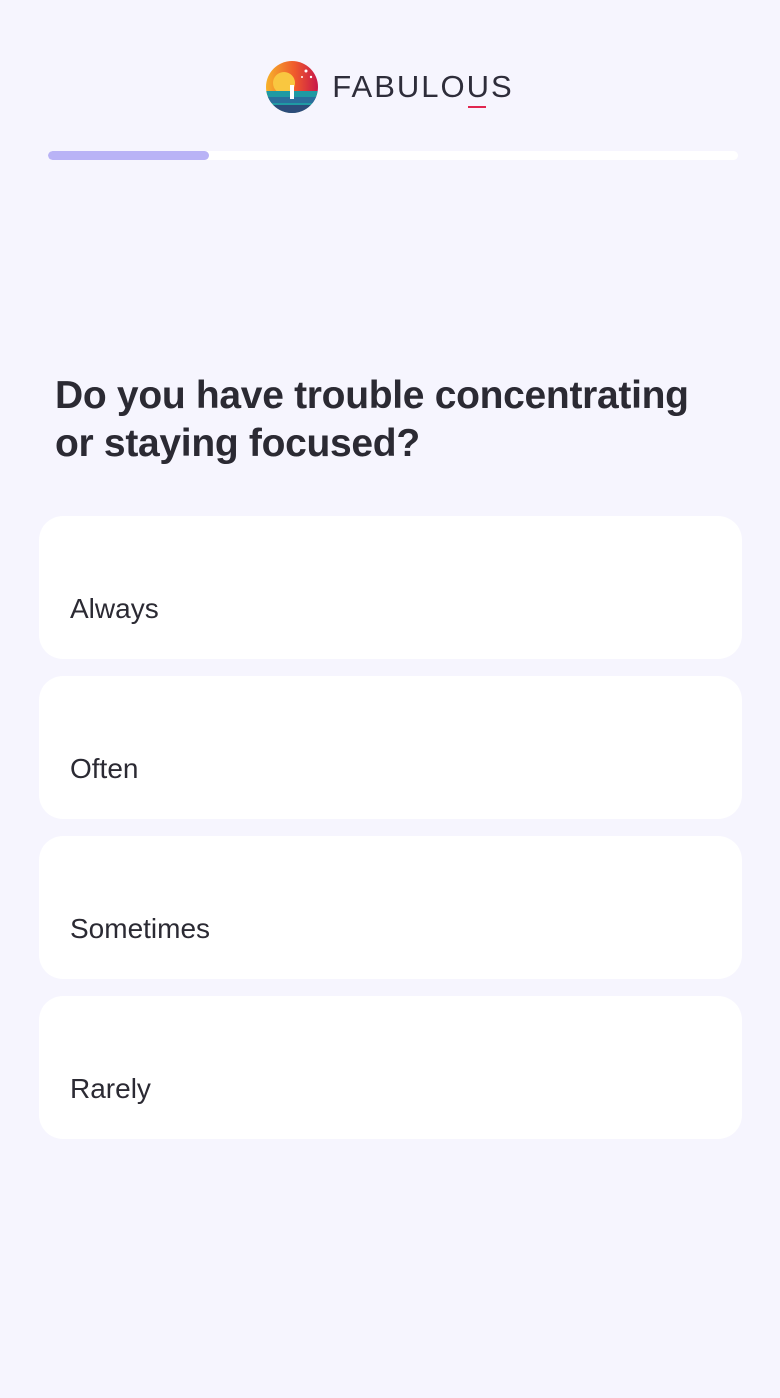 Image resolution: width=780 pixels, height=1398 pixels. I want to click on answer-option: Always, so click(390, 587).